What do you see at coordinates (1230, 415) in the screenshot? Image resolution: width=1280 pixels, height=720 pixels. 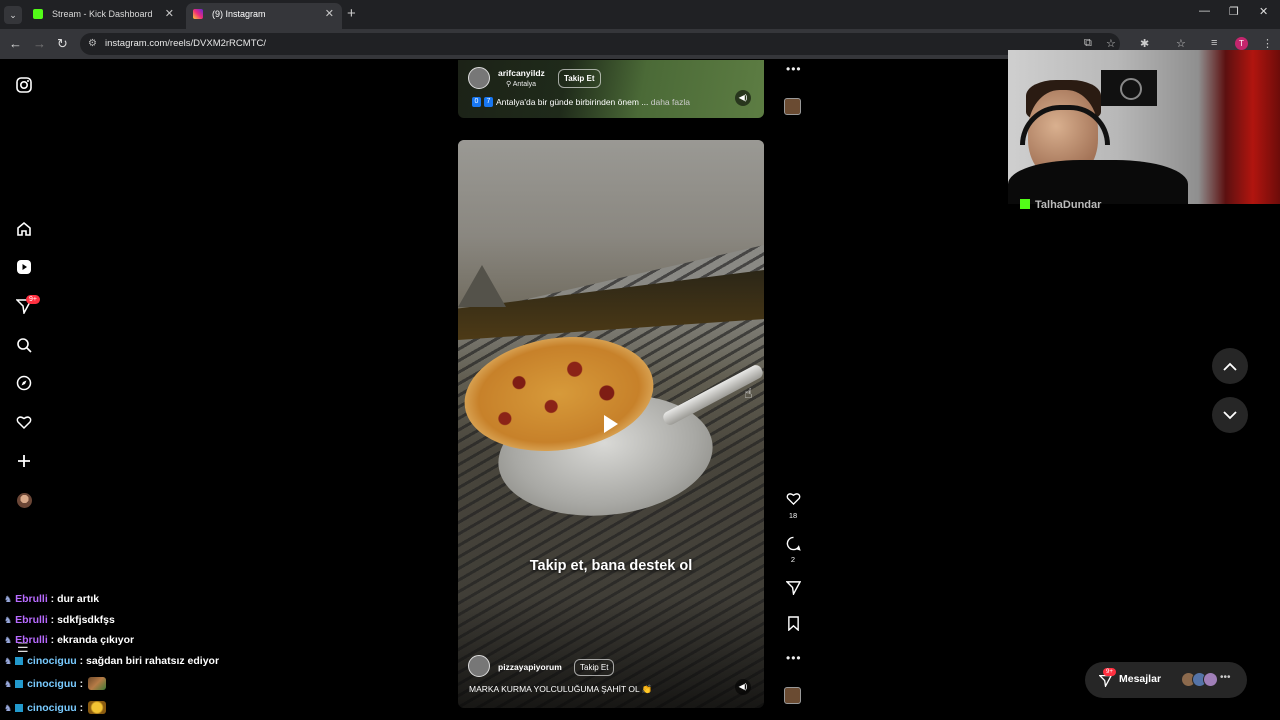 I see `next-reel-button` at bounding box center [1230, 415].